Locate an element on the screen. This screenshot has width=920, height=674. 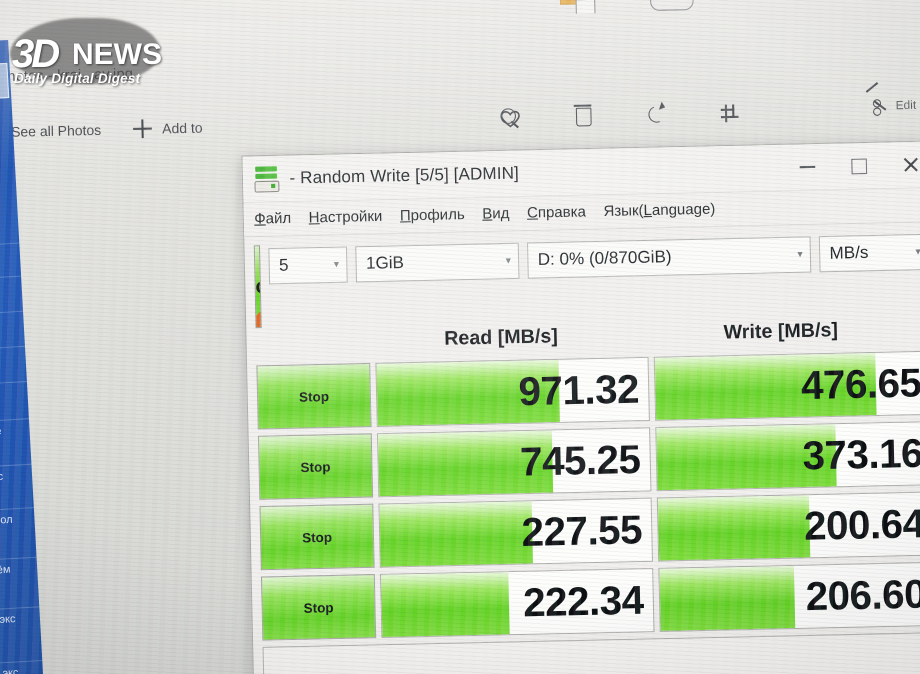
table-row: Stop 971.32 476.65 is located at coordinates (588, 390).